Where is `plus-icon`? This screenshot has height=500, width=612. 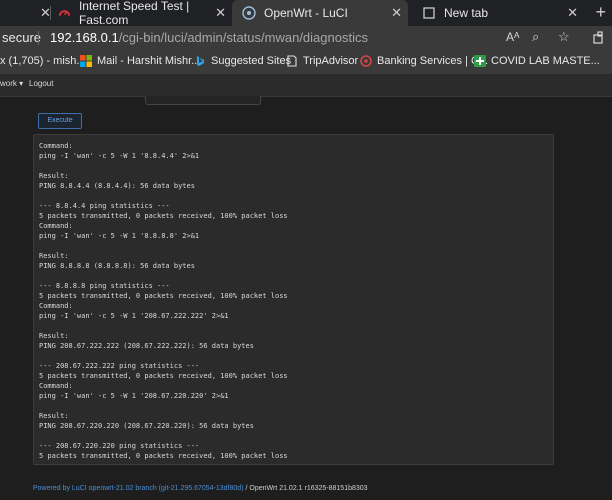 plus-icon is located at coordinates (480, 61).